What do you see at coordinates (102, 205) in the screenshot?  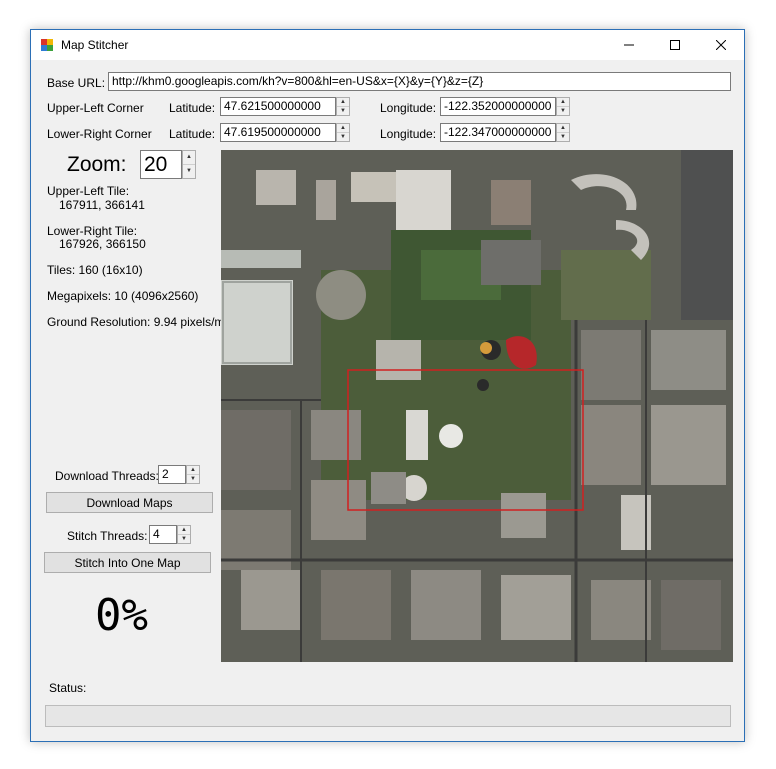 I see `upper-left-tile-value: 167911, 366141` at bounding box center [102, 205].